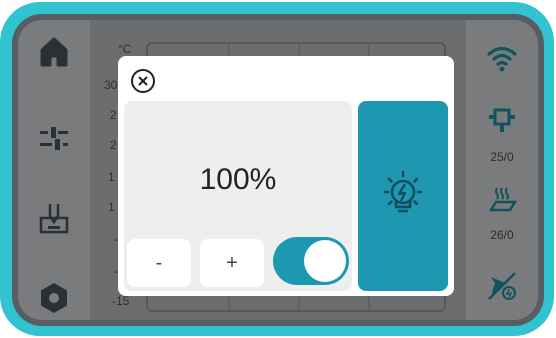 This screenshot has height=338, width=556. What do you see at coordinates (121, 301) in the screenshot?
I see `chart-tick-label: -15` at bounding box center [121, 301].